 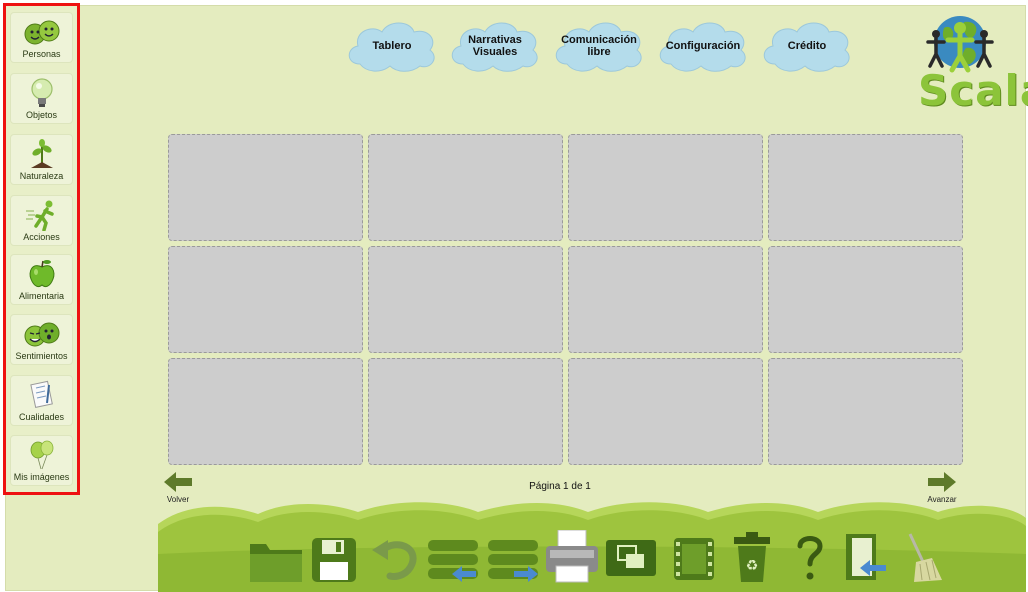 I want to click on sidebar-item-label: Mis imágenes, so click(x=41, y=477).